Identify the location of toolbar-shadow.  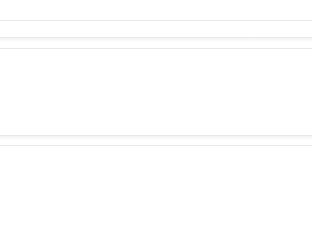
(156, 40).